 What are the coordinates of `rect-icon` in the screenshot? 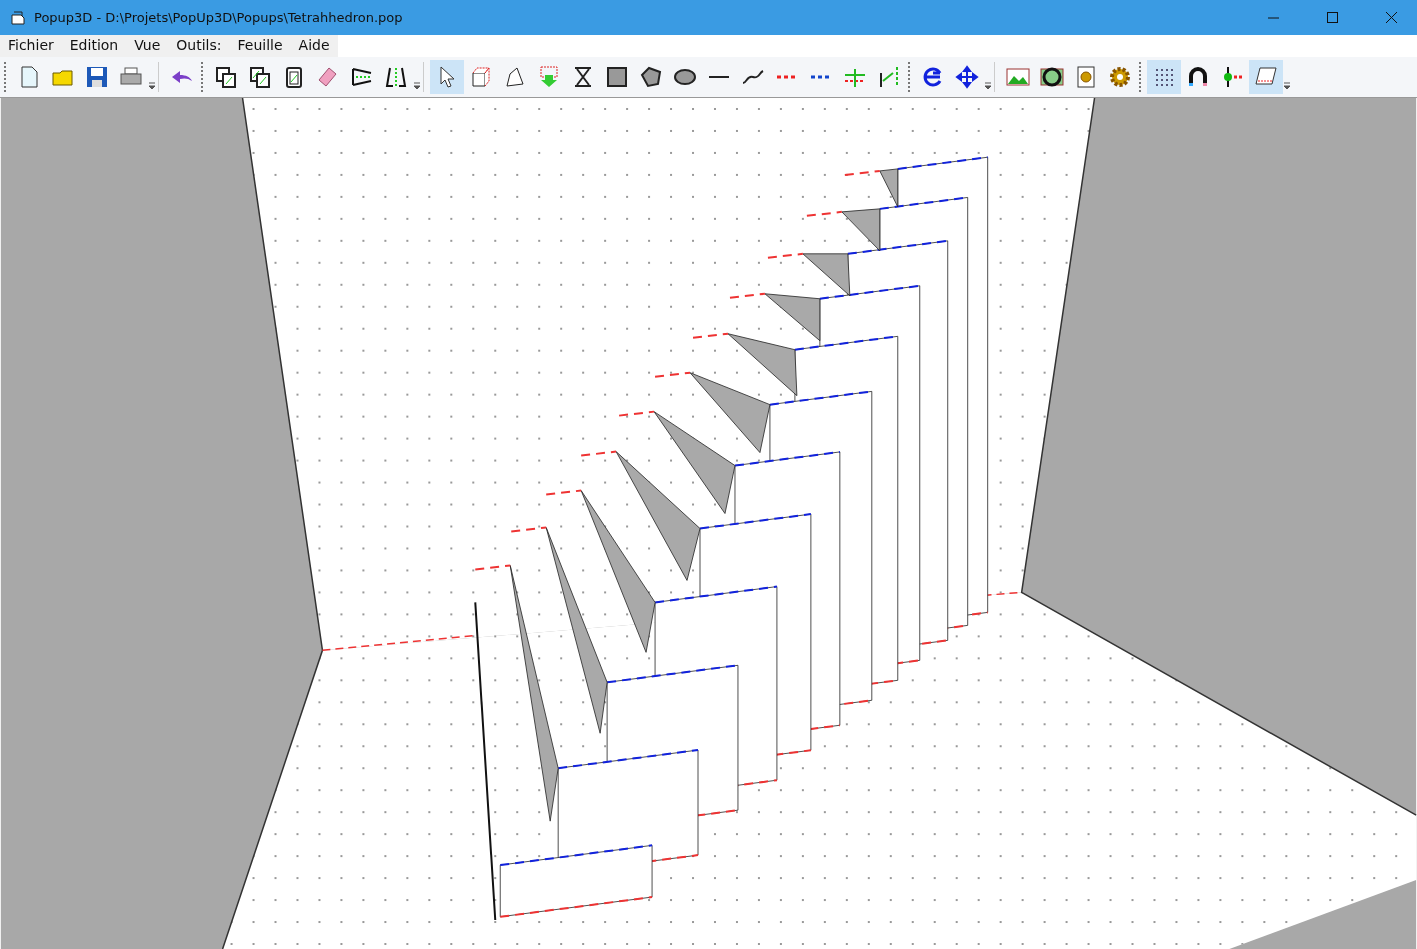 It's located at (617, 77).